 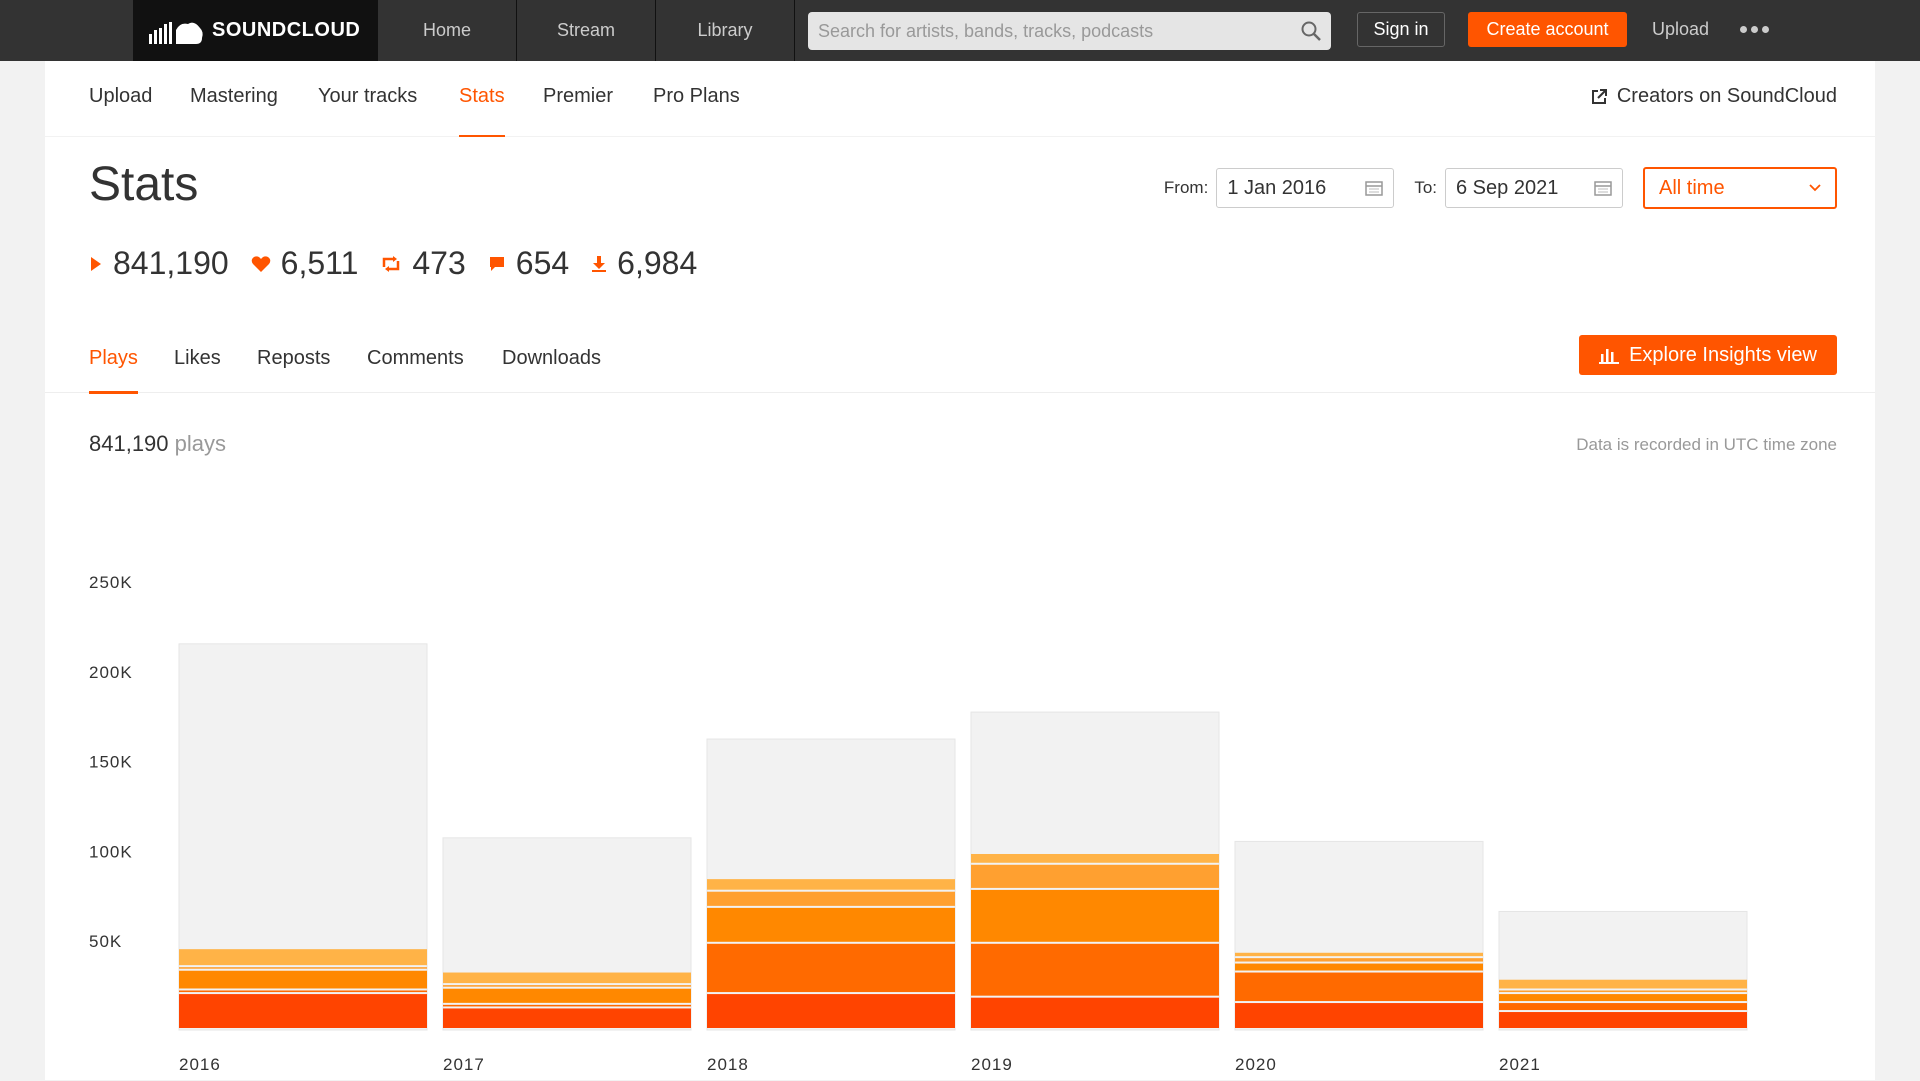 I want to click on logo-text: SOUNDCLOUD, so click(x=286, y=30).